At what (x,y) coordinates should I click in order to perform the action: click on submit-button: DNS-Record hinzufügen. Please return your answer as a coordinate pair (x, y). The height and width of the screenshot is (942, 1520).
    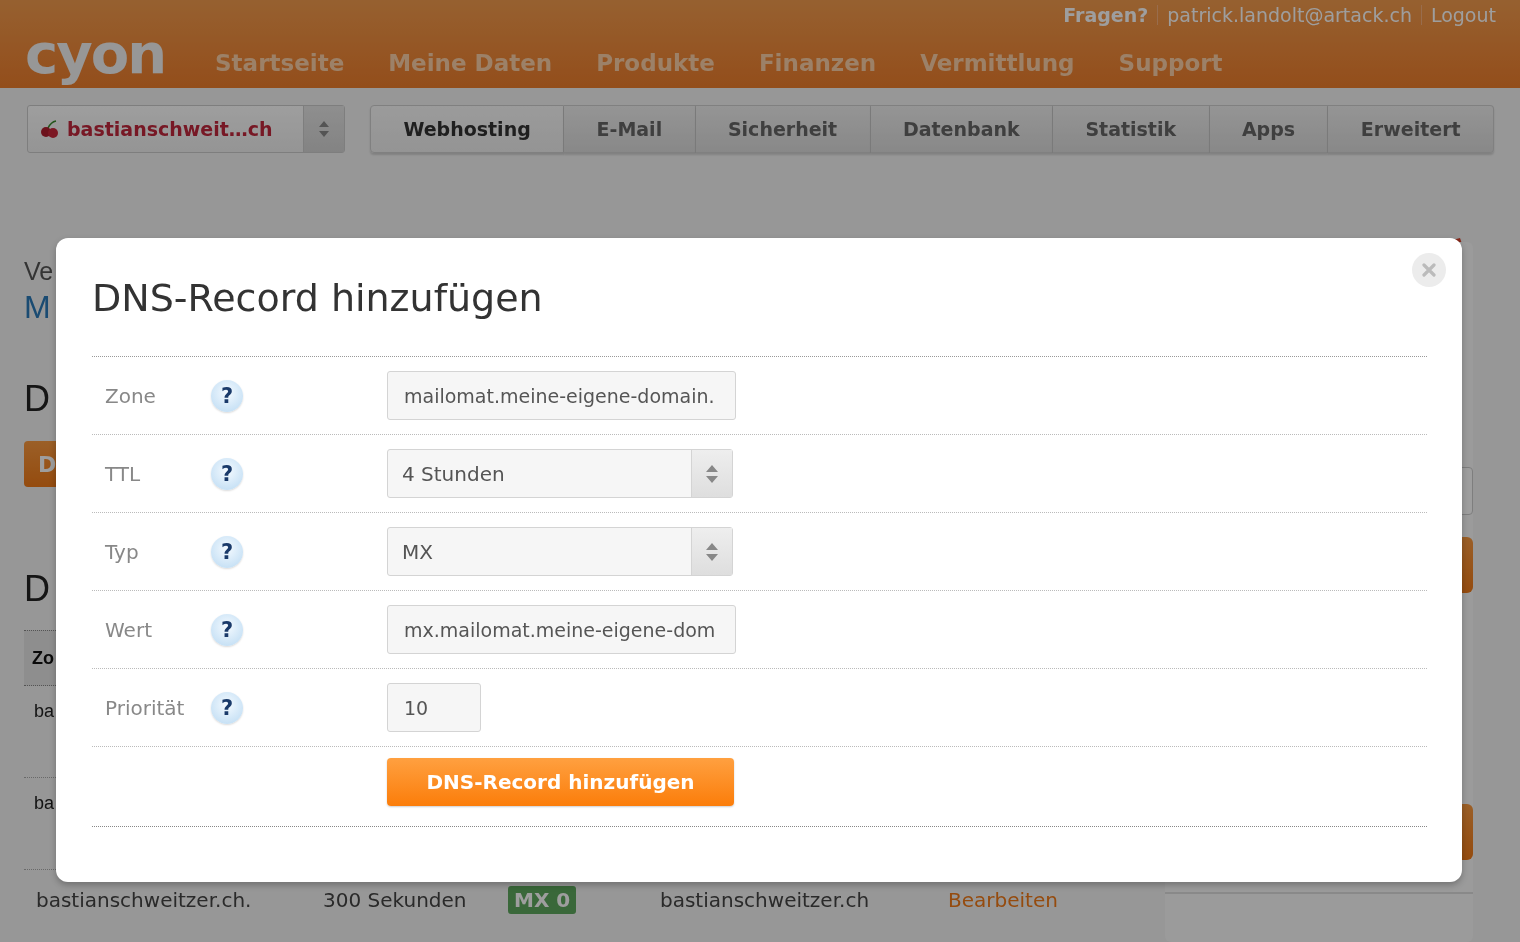
    Looking at the image, I should click on (560, 781).